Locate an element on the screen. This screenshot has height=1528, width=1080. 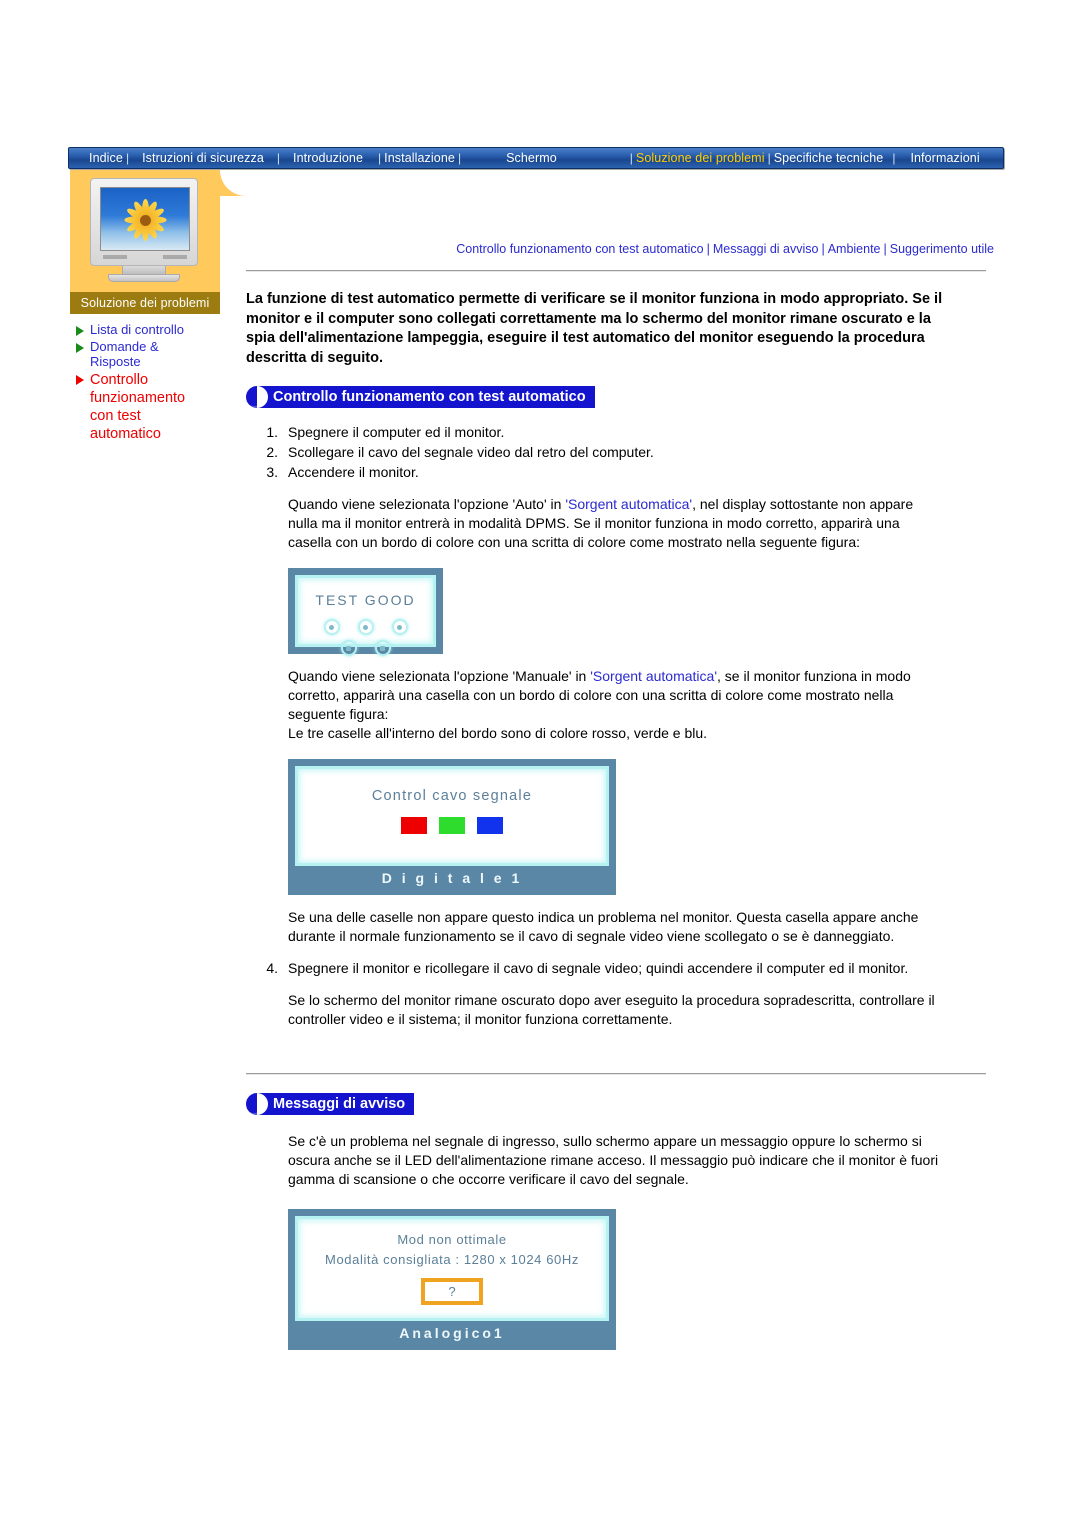
section-heading-label: Messaggi di avviso is located at coordinates (337, 1104).